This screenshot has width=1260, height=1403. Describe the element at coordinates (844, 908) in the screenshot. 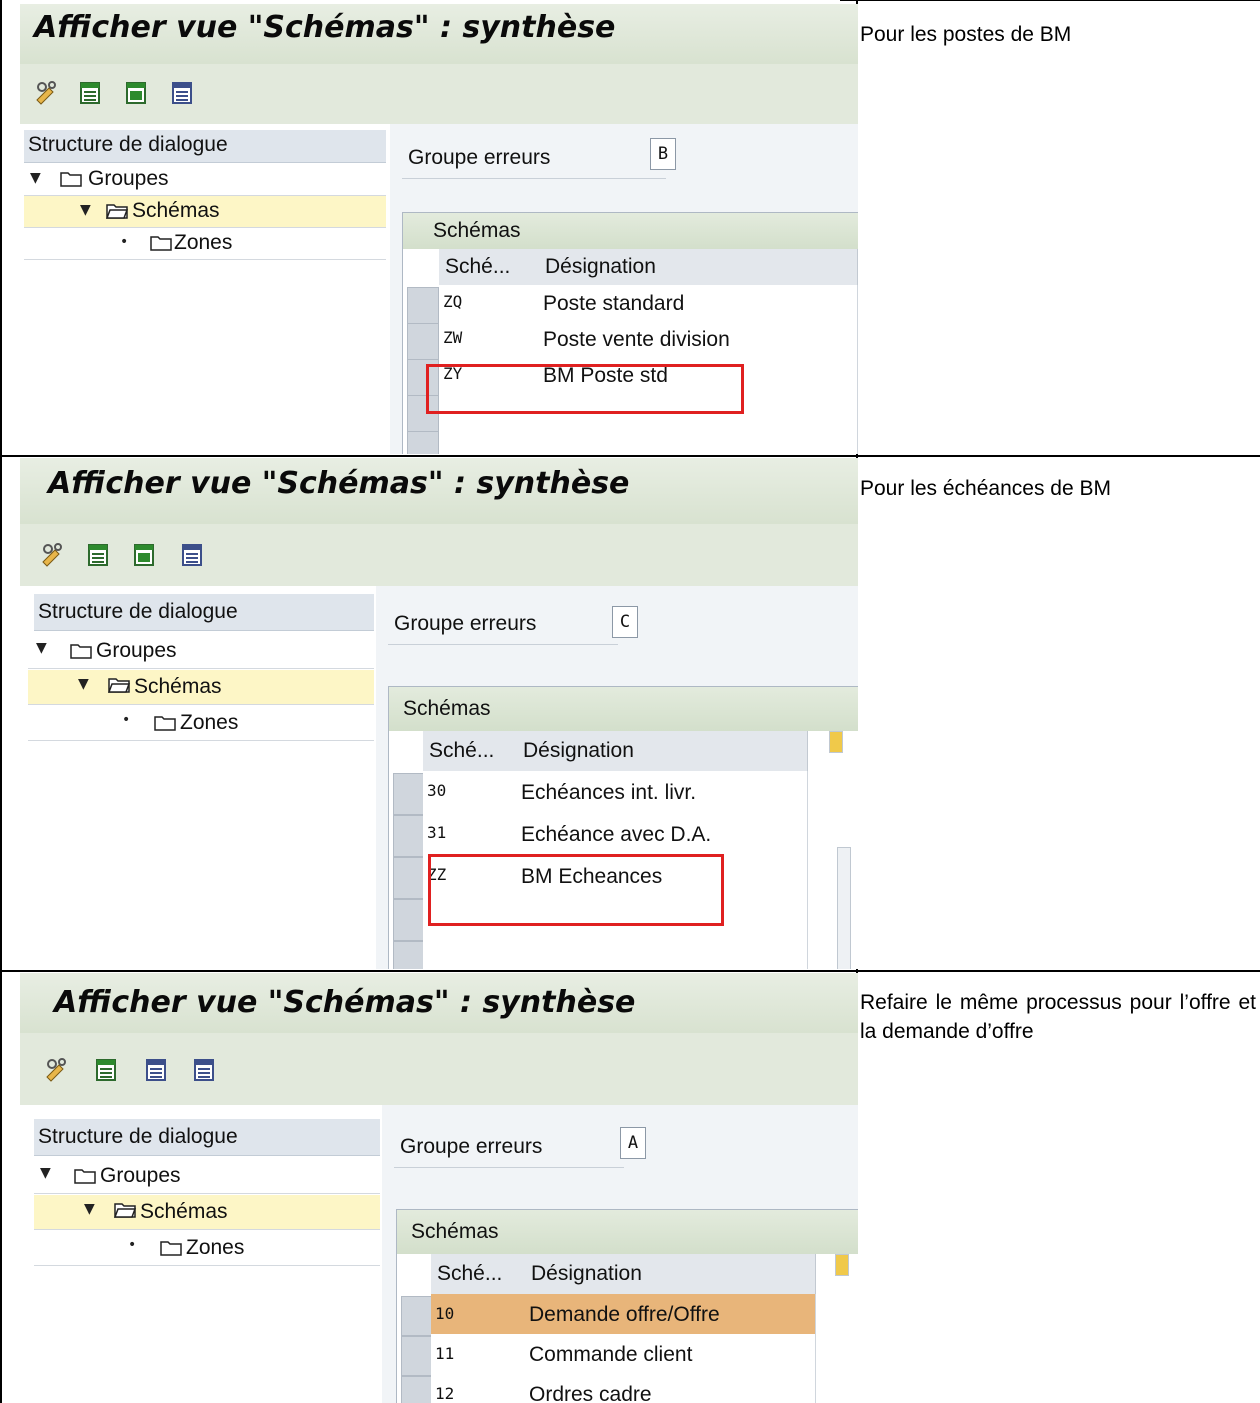

I see `scrollbar` at that location.